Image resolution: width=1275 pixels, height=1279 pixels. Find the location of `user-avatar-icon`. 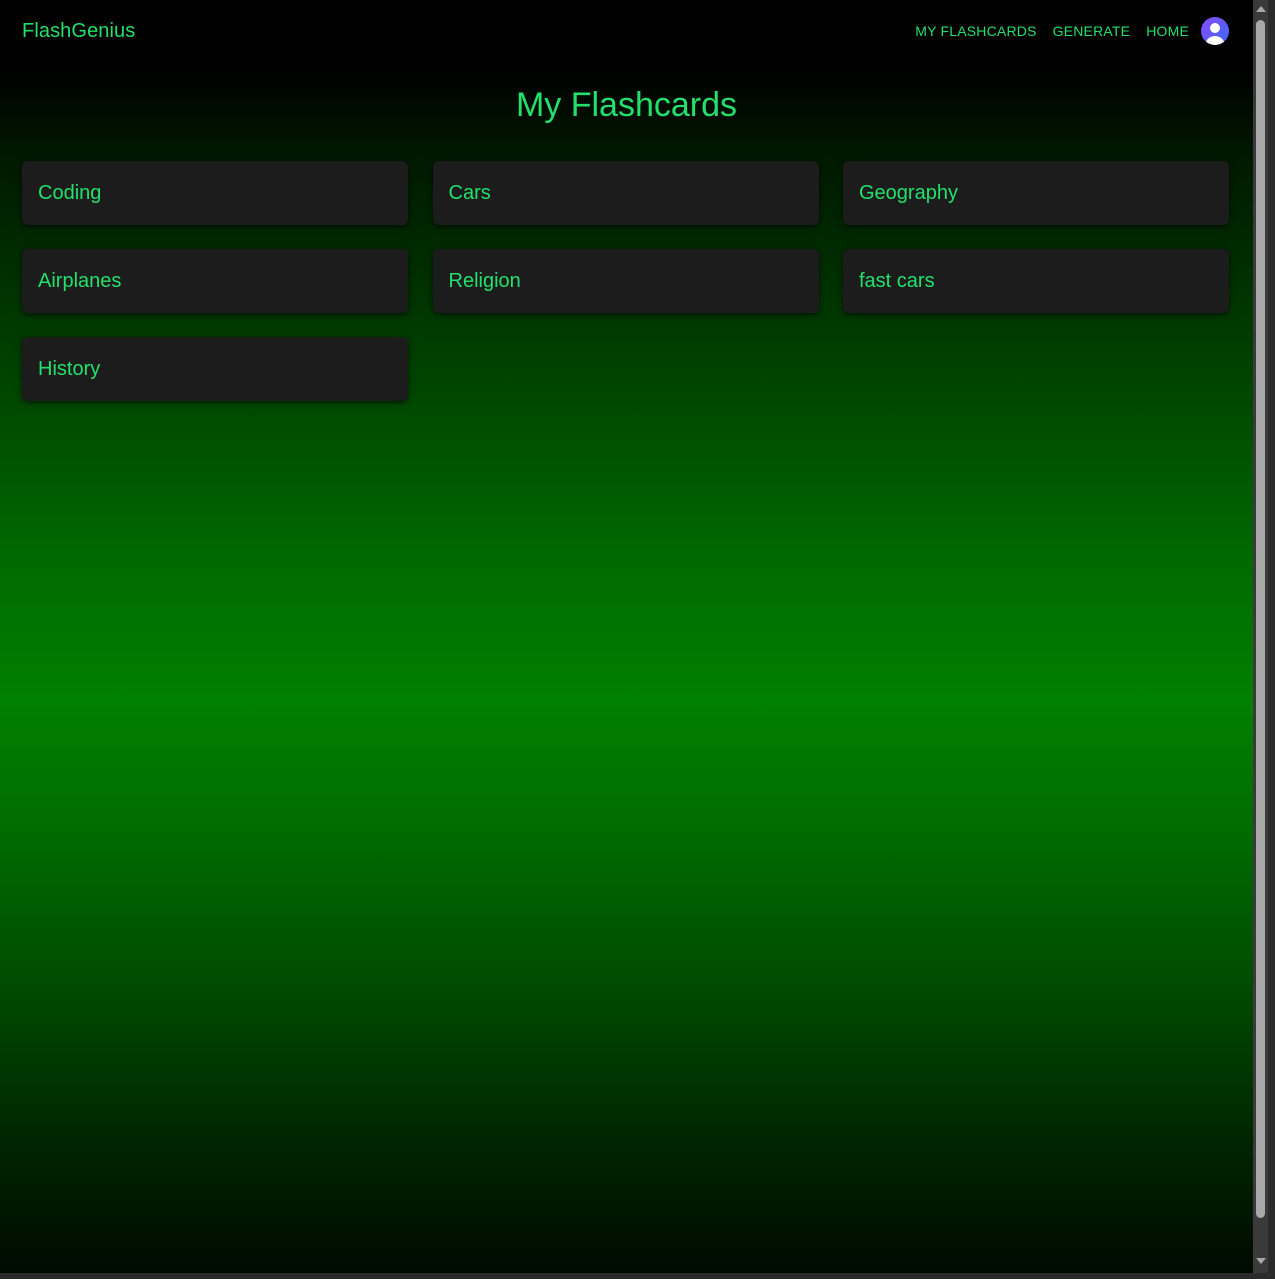

user-avatar-icon is located at coordinates (1215, 31).